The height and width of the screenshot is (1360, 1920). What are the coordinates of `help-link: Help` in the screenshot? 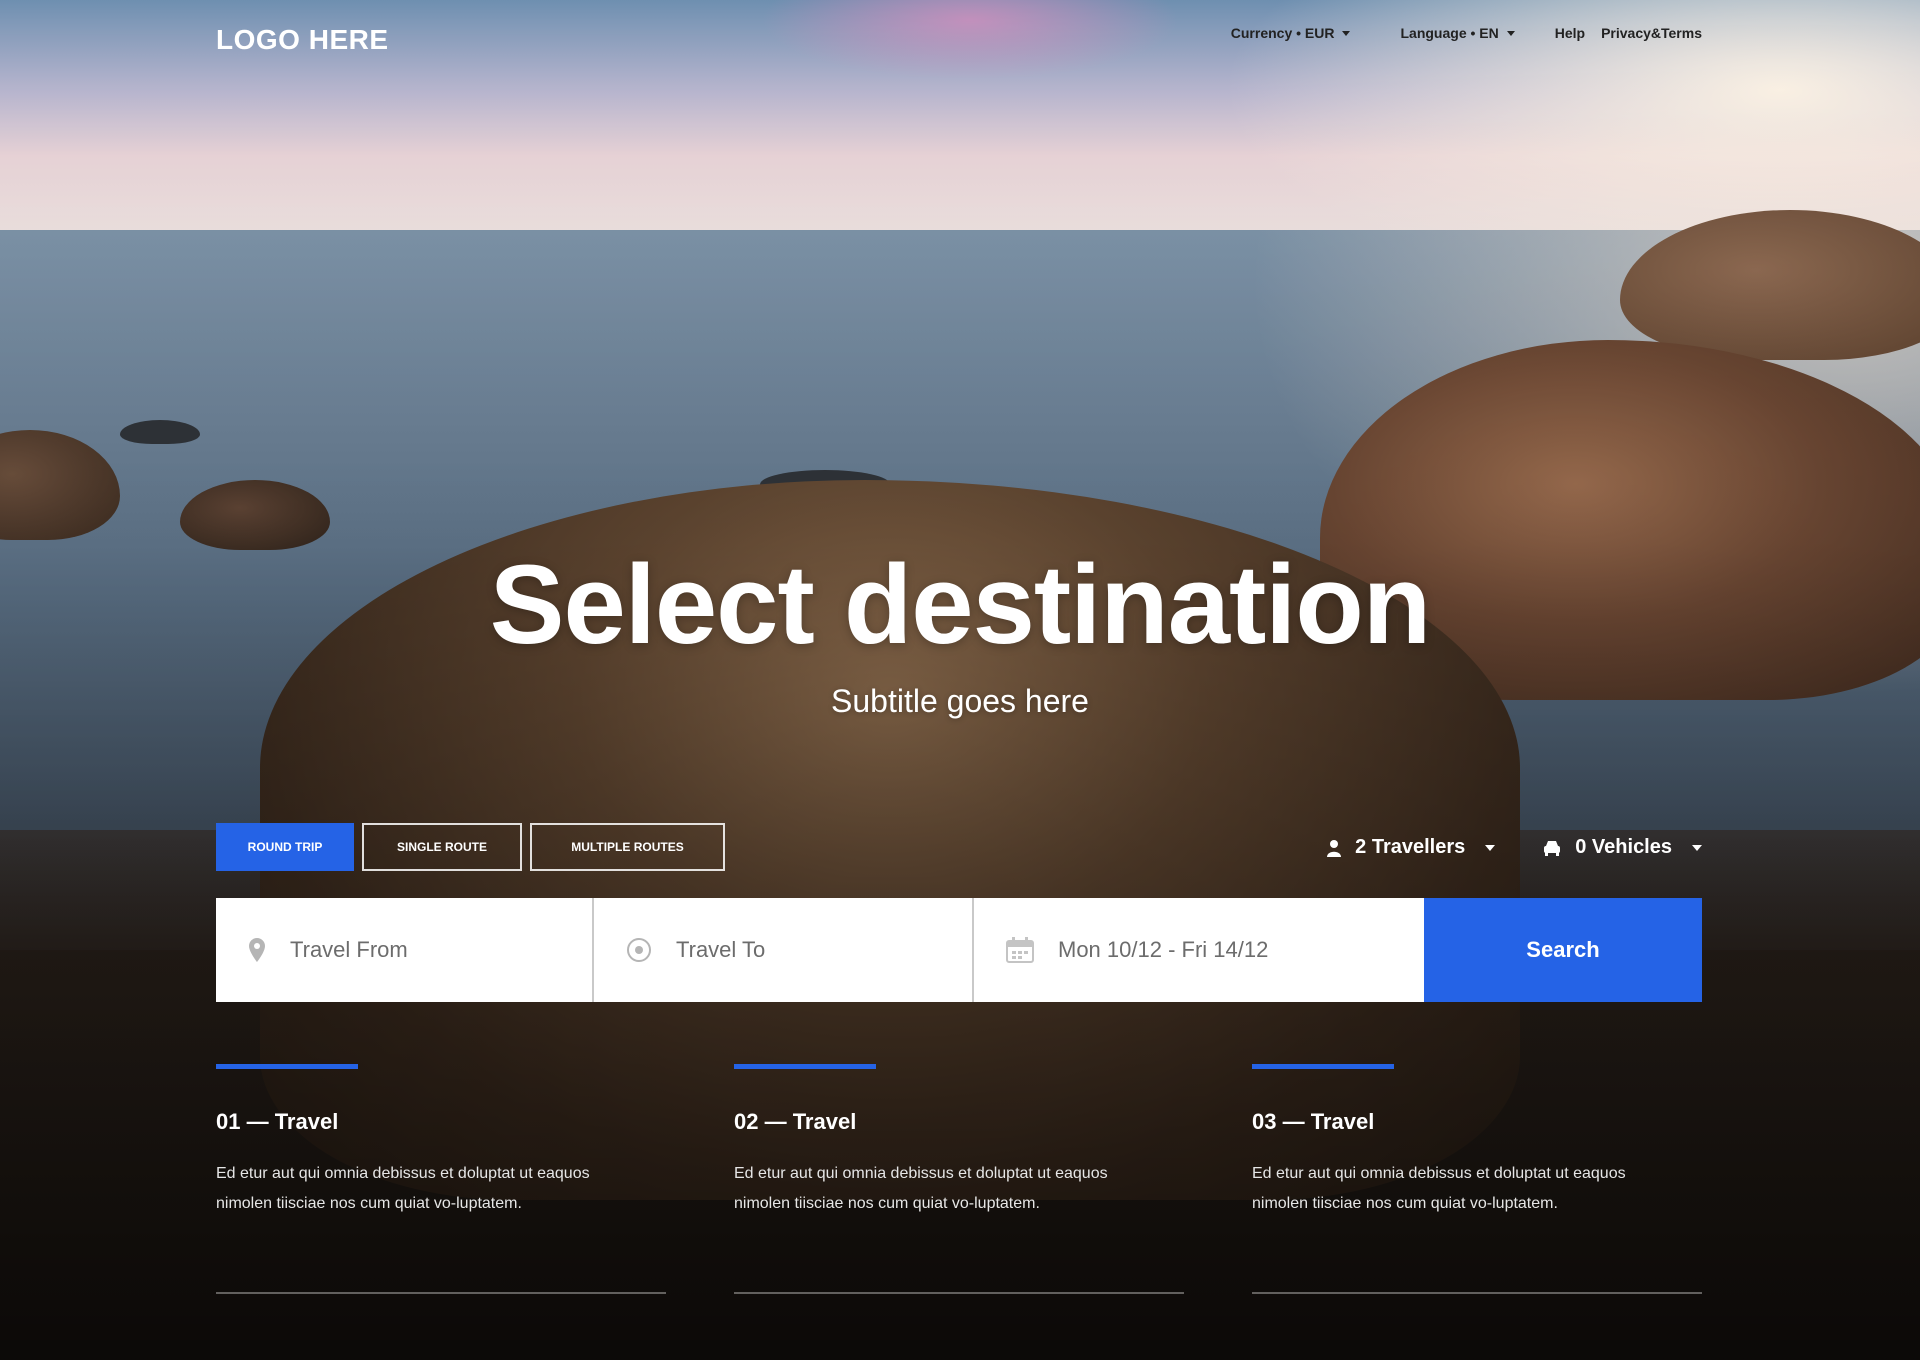 It's located at (1570, 33).